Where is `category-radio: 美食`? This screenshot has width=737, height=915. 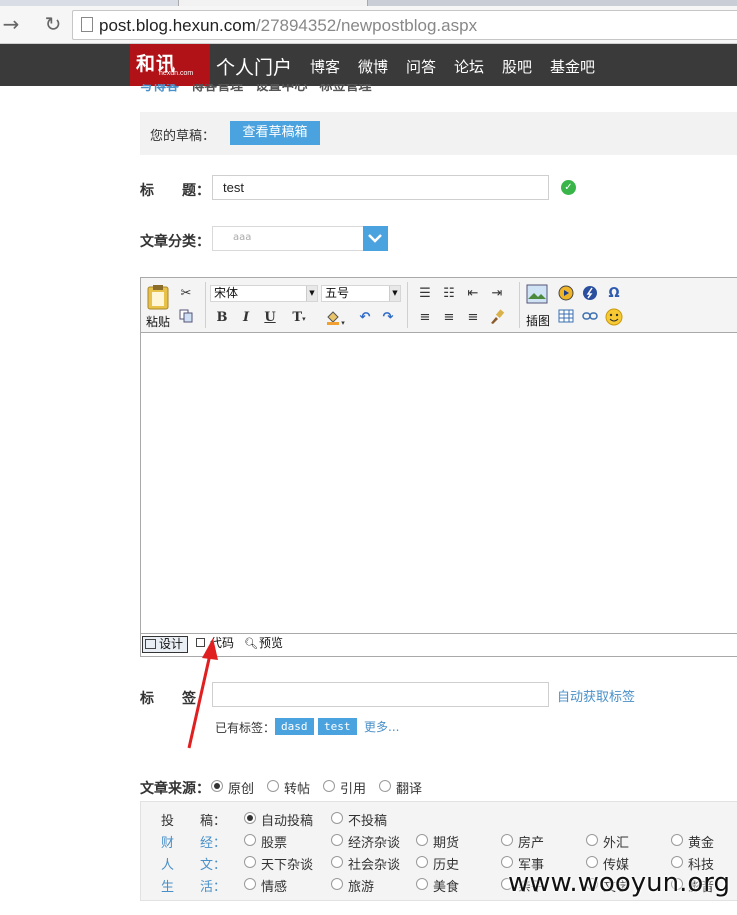
category-radio: 美食 is located at coordinates (437, 885).